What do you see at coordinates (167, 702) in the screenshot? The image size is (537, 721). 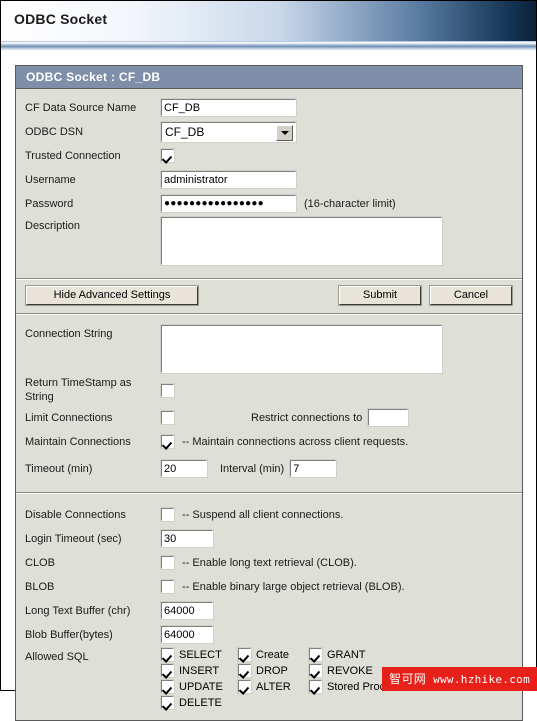 I see `allowed-sql-delete-checkbox` at bounding box center [167, 702].